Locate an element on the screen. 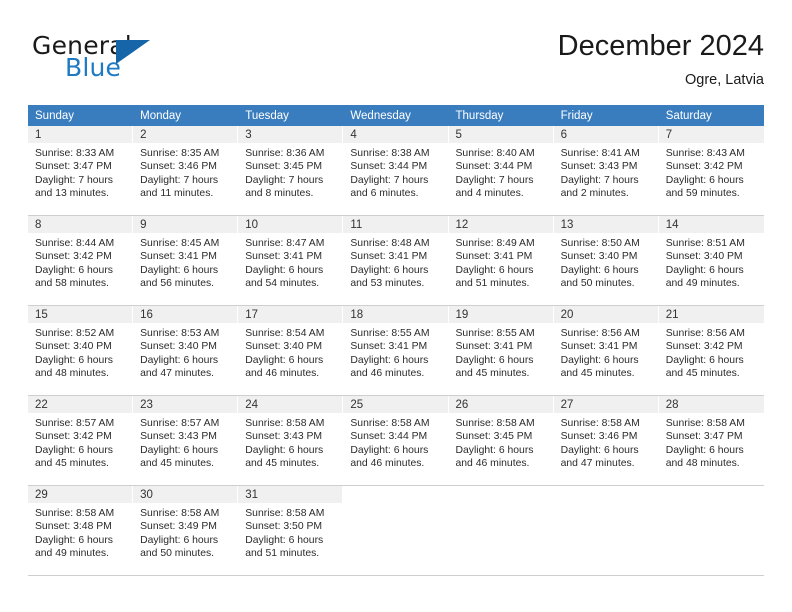 The height and width of the screenshot is (612, 792). day-number: 6 is located at coordinates (605, 134).